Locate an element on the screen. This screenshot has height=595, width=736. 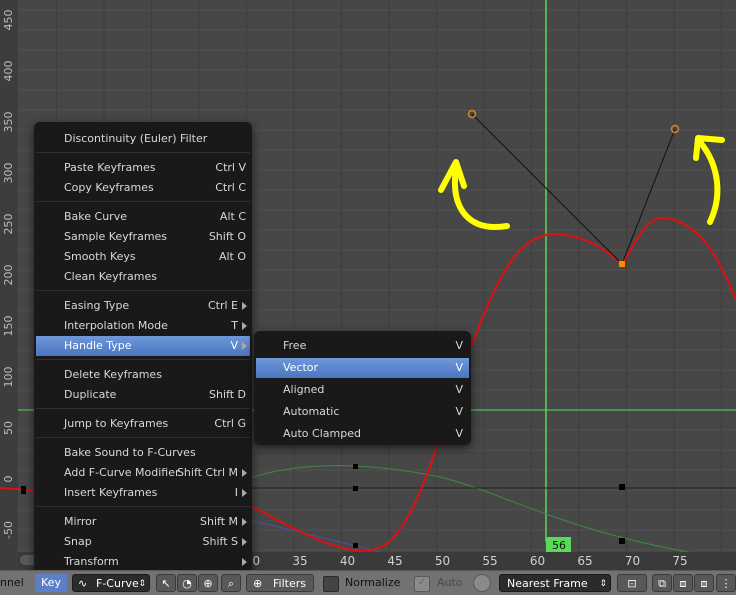
menu-item-easing-type: Easing Type Ctrl E is located at coordinates (143, 306).